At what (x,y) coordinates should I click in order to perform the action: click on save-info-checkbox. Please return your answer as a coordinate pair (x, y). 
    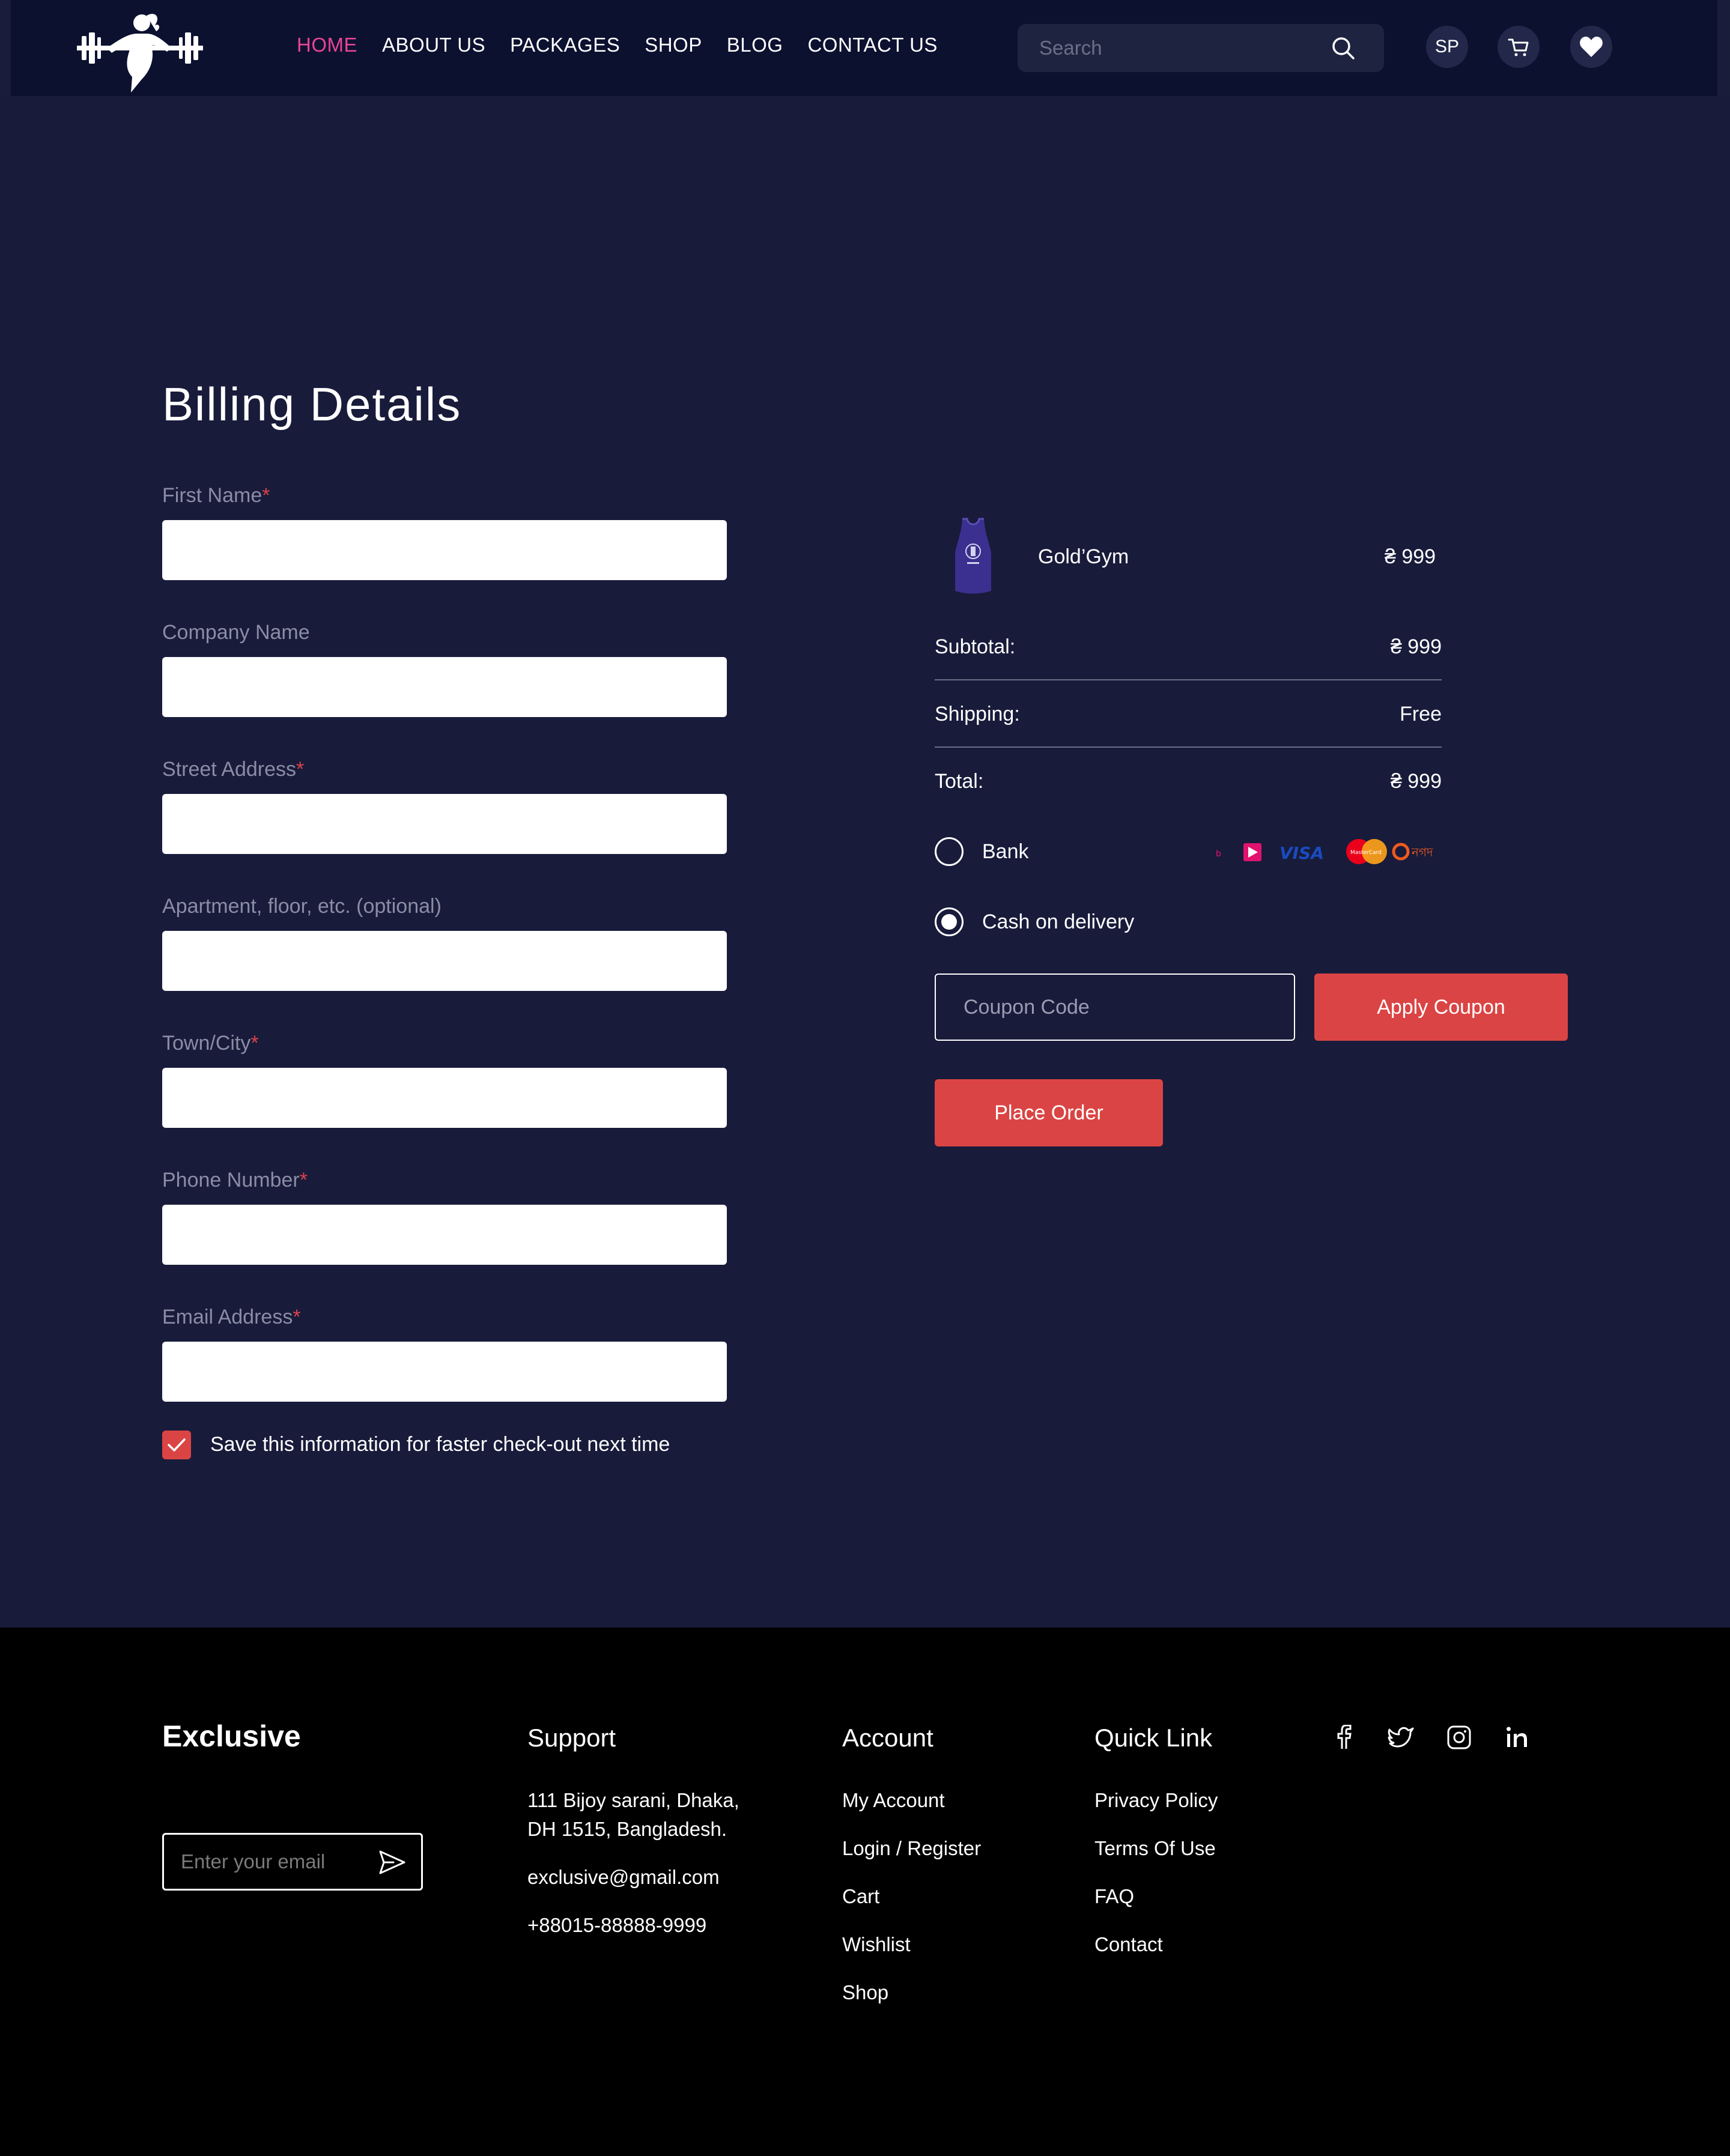
    Looking at the image, I should click on (176, 1445).